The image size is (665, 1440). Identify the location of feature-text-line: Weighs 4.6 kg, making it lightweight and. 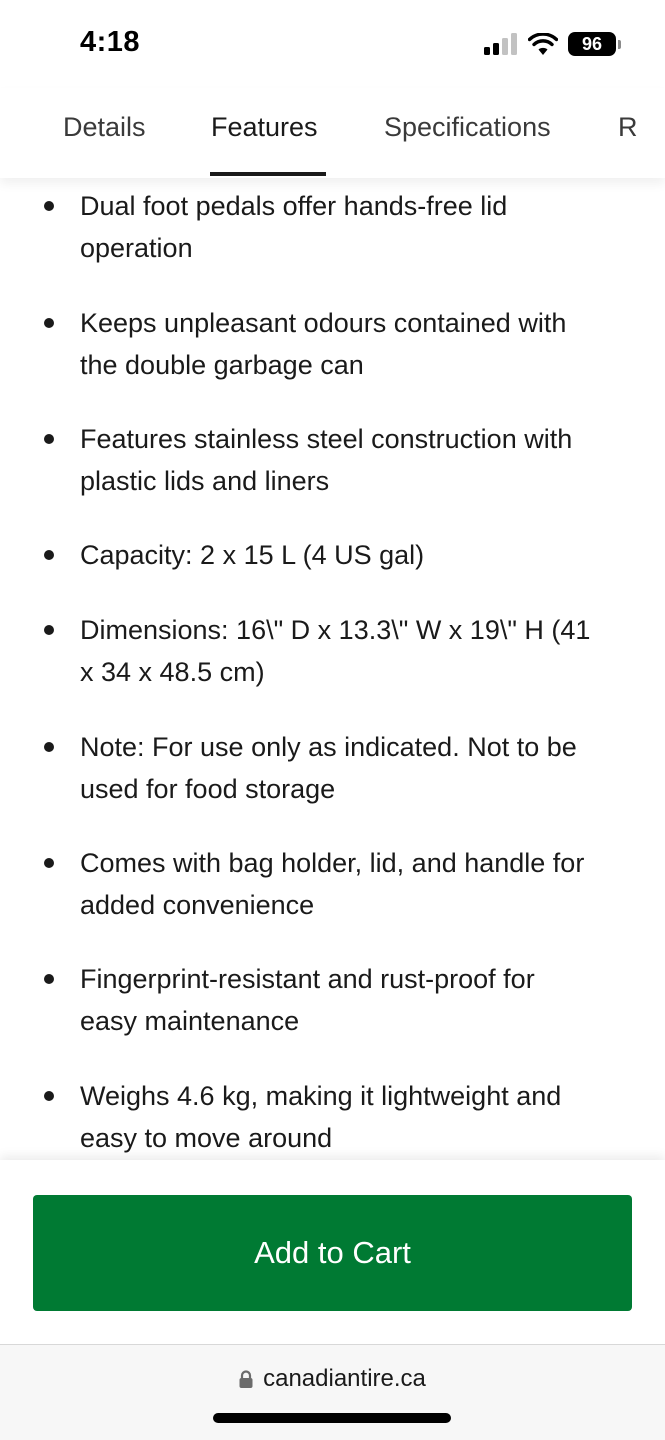
(321, 1096).